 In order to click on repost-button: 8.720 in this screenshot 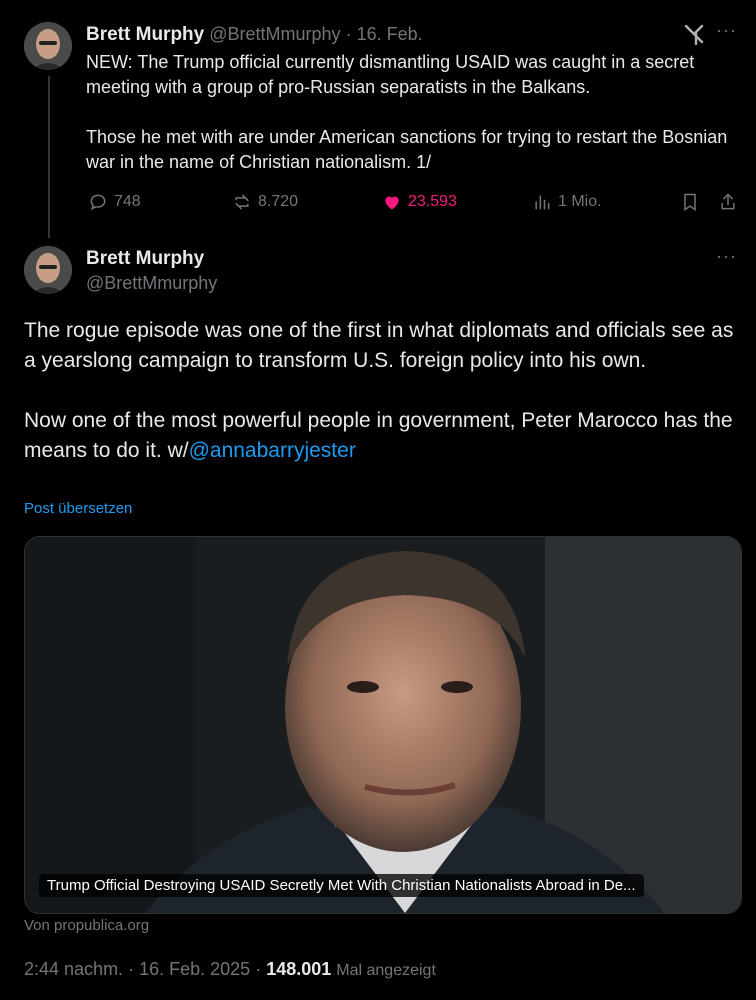, I will do `click(265, 202)`.